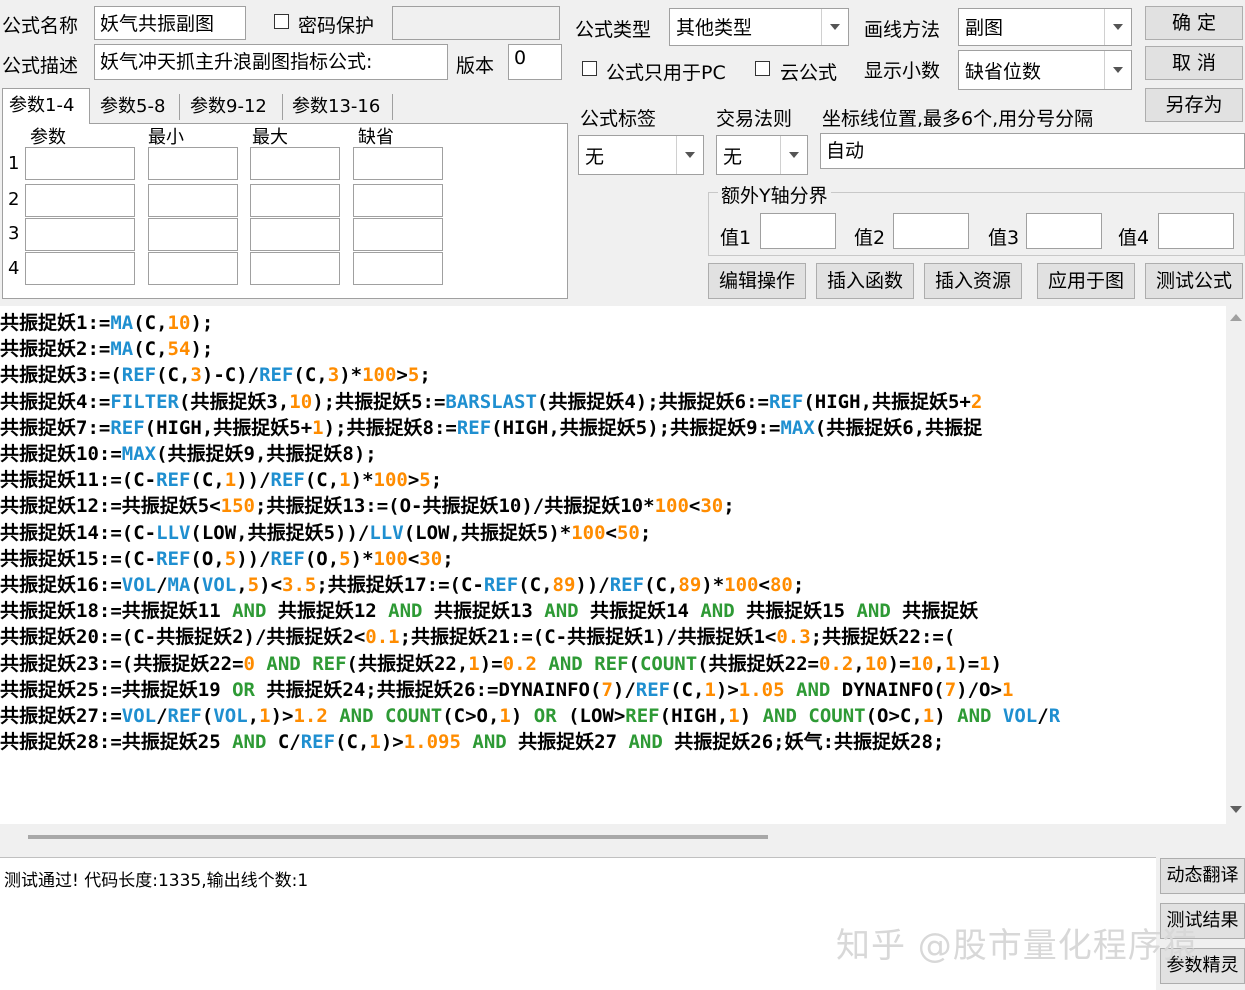  I want to click on pc-only-checkbox, so click(589, 68).